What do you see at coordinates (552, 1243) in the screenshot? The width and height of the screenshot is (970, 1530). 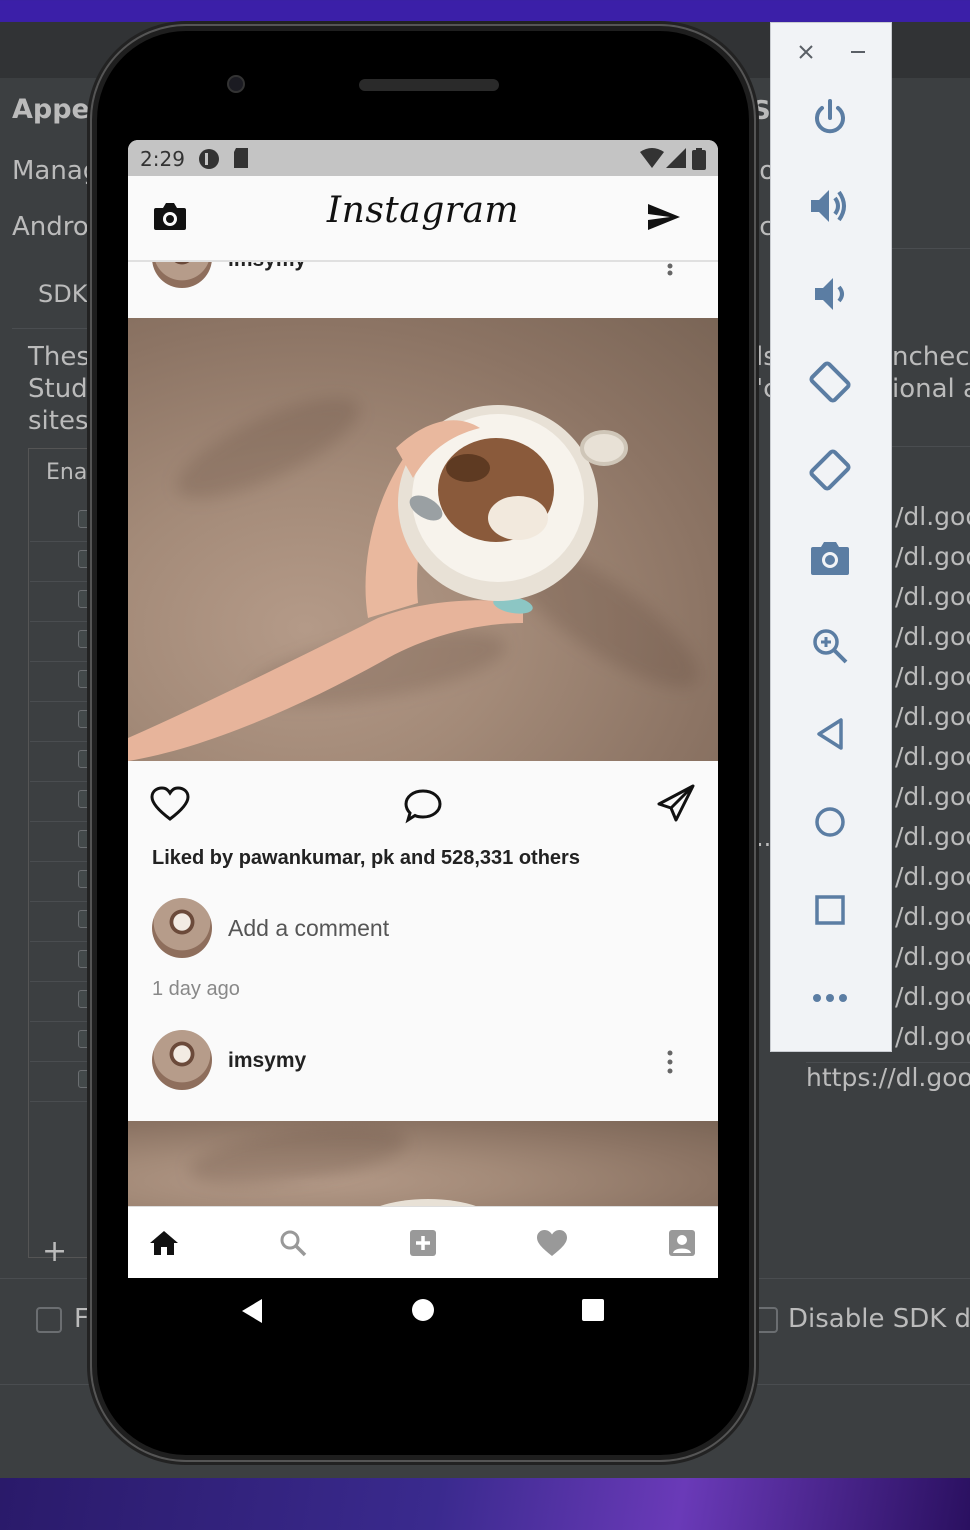 I see `favorite-icon` at bounding box center [552, 1243].